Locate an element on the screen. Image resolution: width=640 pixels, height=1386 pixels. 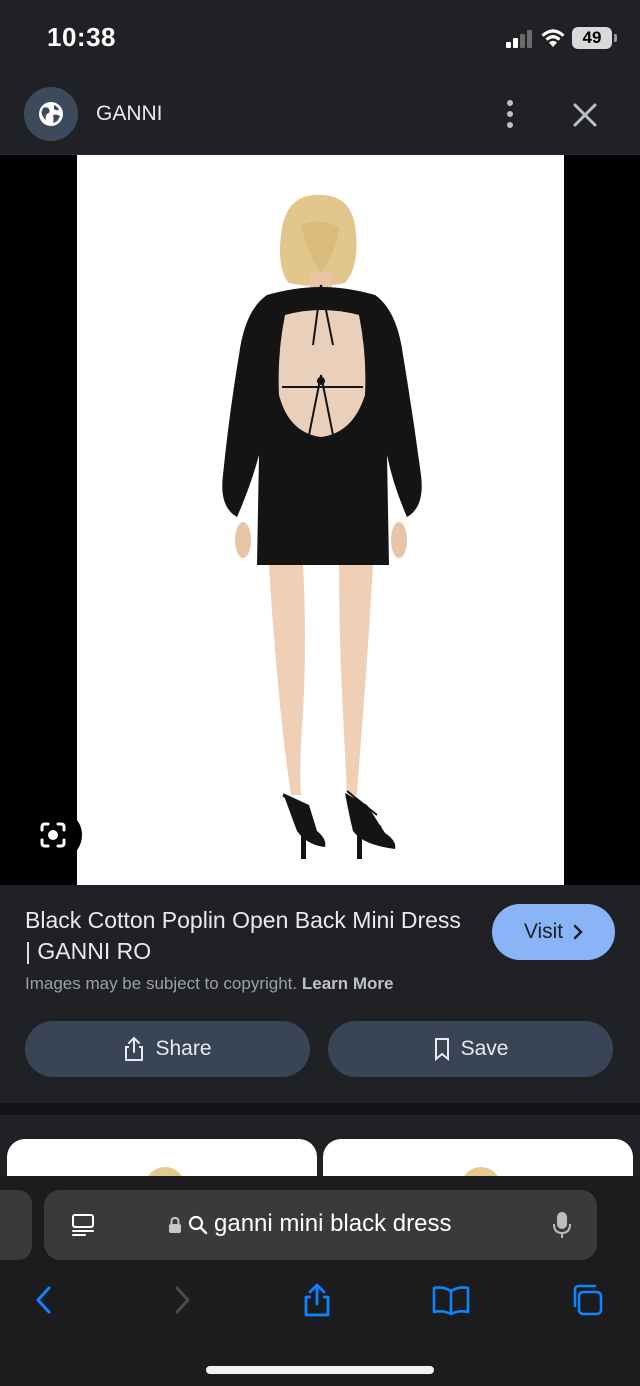
share-button: Share is located at coordinates (167, 1049).